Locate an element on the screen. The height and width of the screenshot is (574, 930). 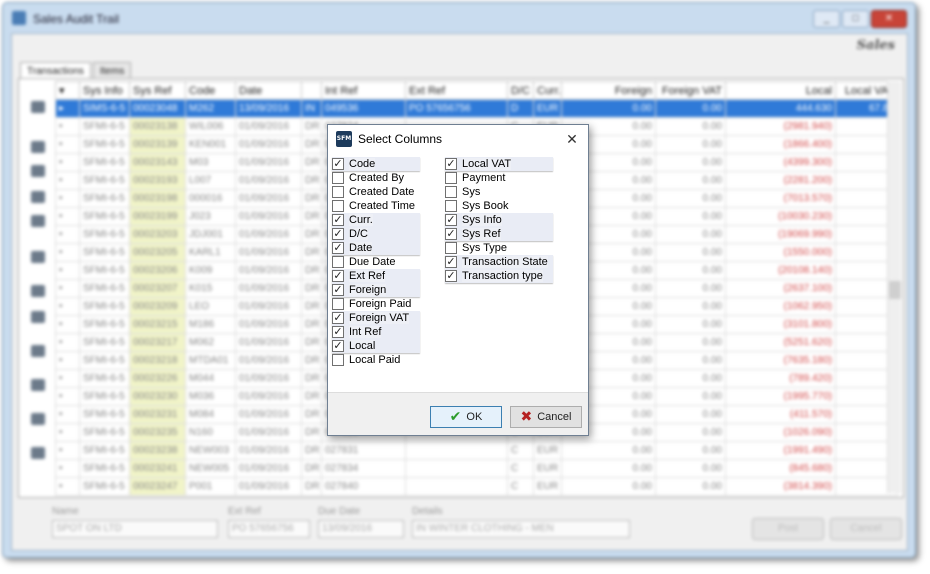
column-option: ✓ Sys Info is located at coordinates (499, 220).